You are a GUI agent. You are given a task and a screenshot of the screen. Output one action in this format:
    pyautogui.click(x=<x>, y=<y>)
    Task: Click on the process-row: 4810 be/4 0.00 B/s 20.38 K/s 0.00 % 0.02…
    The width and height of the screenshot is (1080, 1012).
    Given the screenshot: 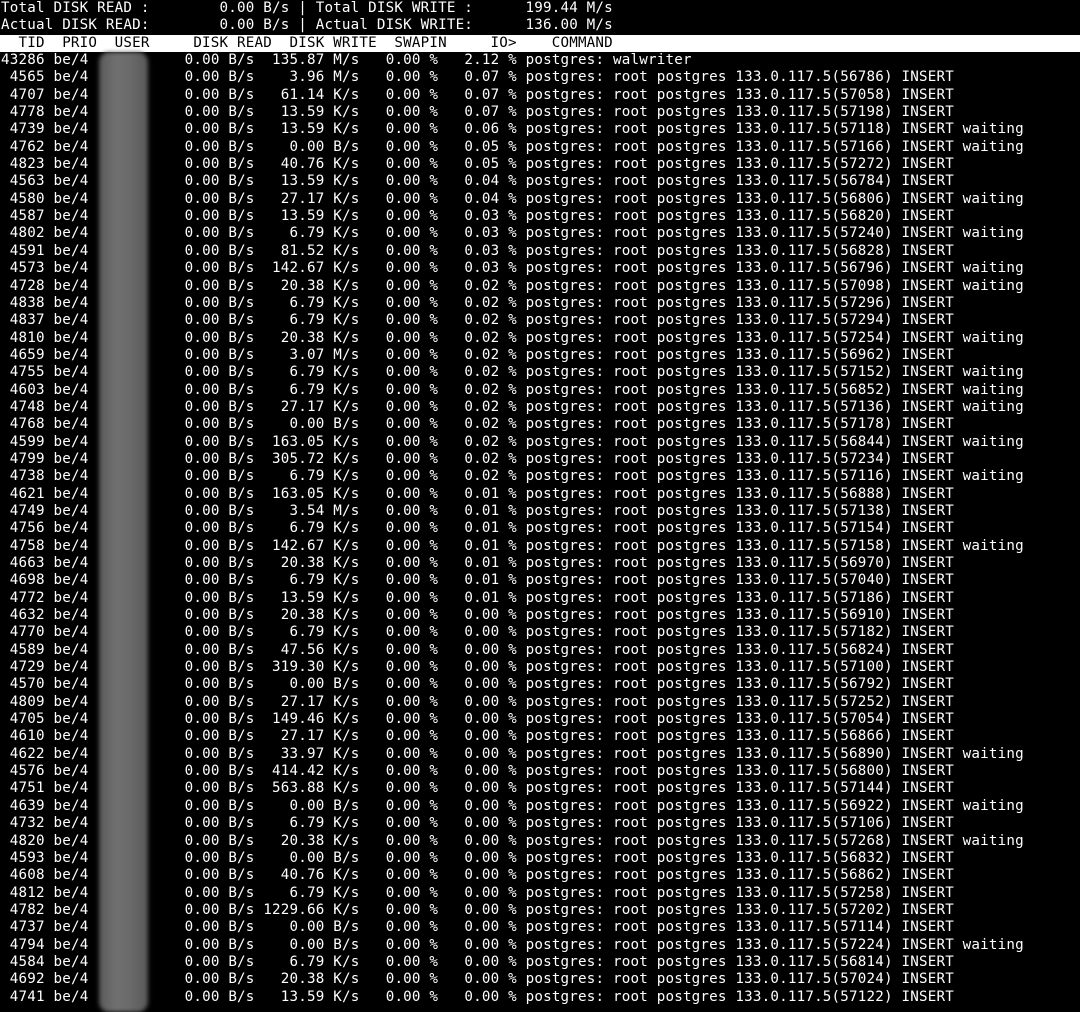 What is the action you would take?
    pyautogui.click(x=540, y=338)
    